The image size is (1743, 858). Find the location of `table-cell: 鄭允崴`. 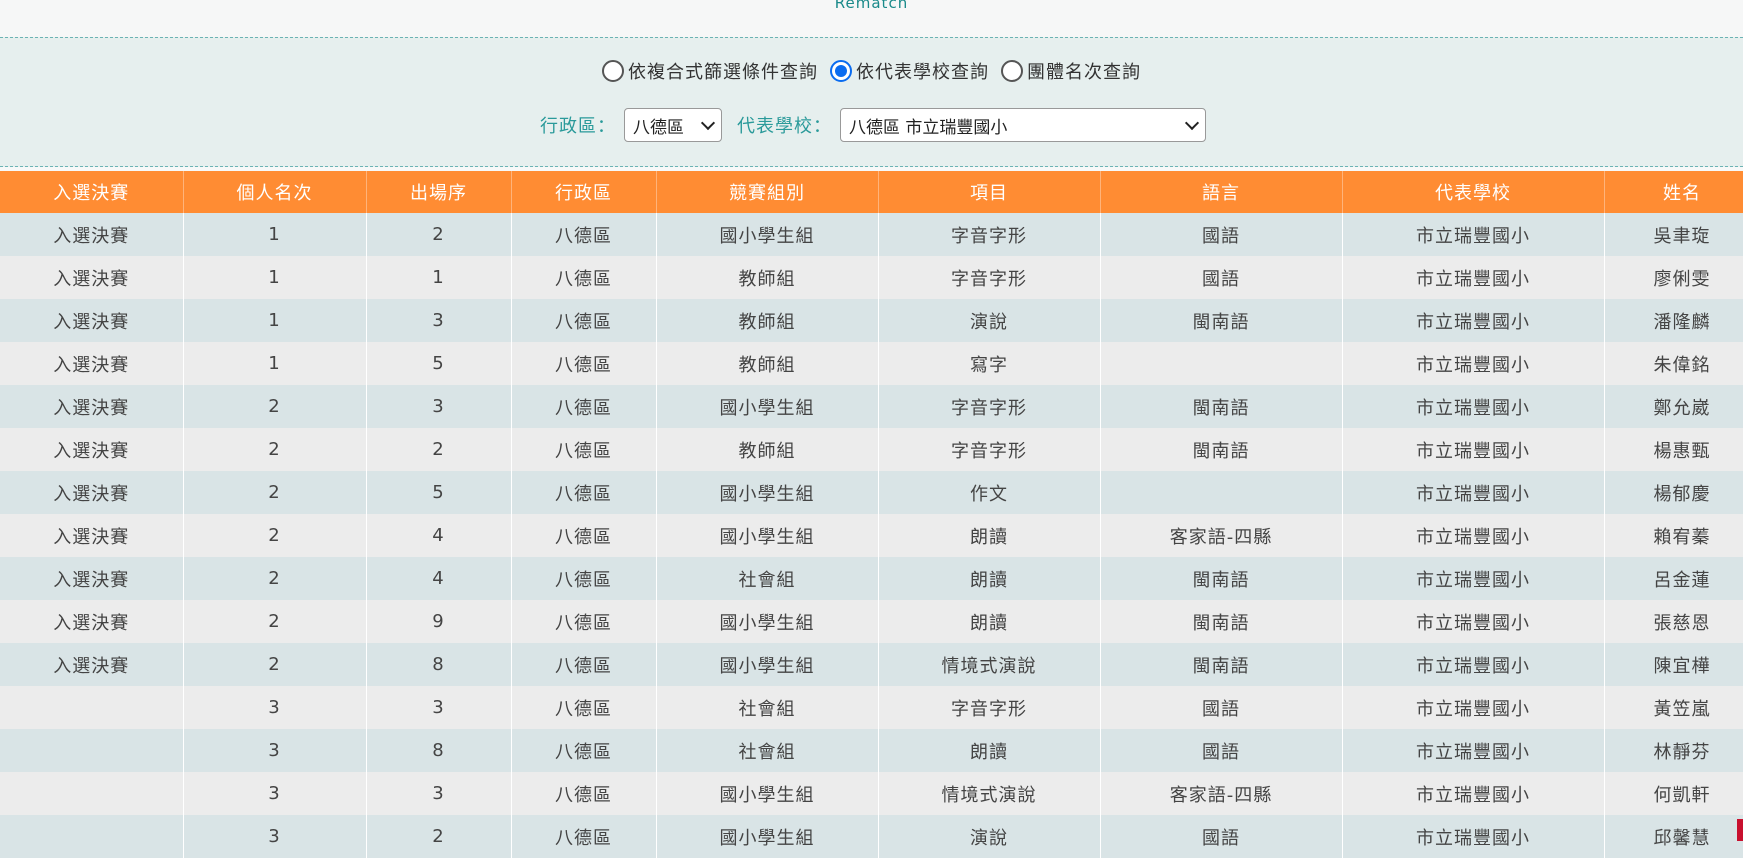

table-cell: 鄭允崴 is located at coordinates (1673, 406).